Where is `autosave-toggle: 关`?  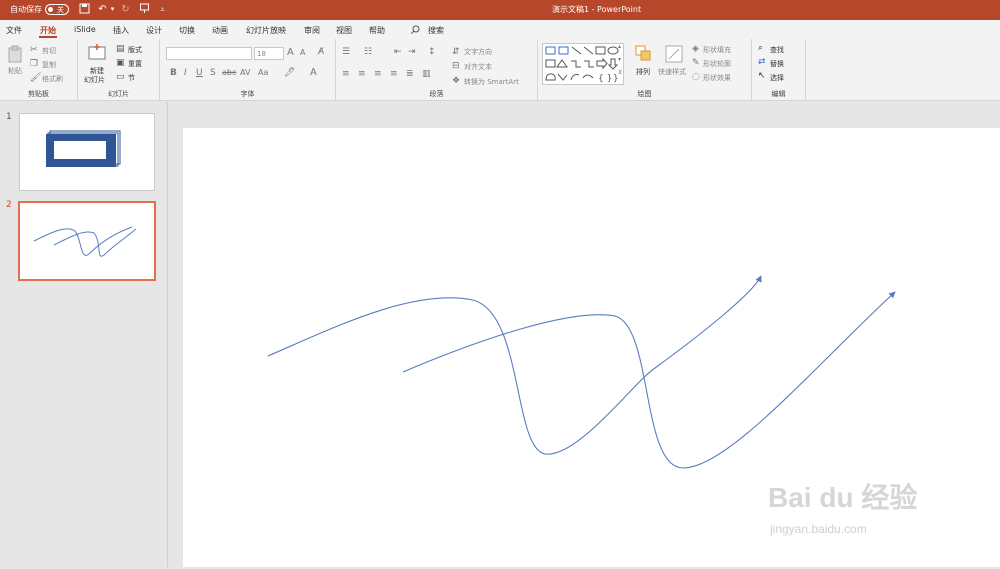
autosave-toggle: 关 is located at coordinates (57, 9).